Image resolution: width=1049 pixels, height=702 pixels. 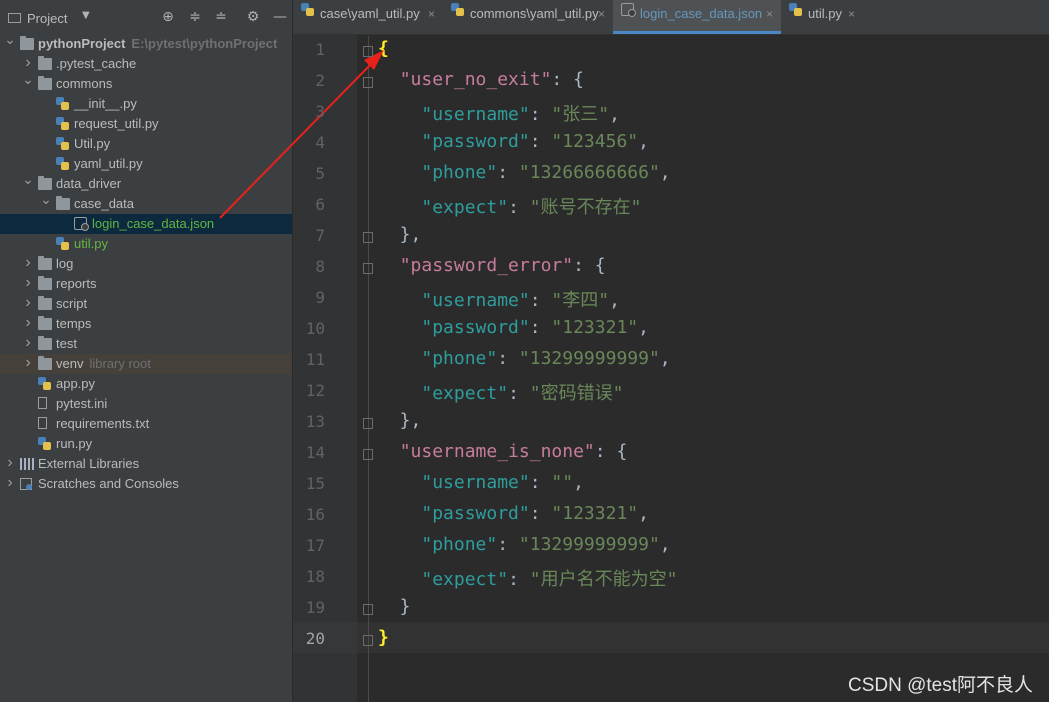 What do you see at coordinates (42, 423) in the screenshot?
I see `text-file-icon` at bounding box center [42, 423].